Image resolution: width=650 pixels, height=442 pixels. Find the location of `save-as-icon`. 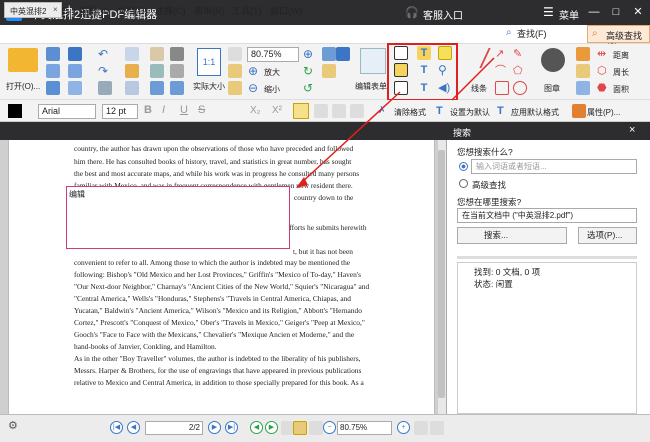

save-as-icon is located at coordinates (75, 71).